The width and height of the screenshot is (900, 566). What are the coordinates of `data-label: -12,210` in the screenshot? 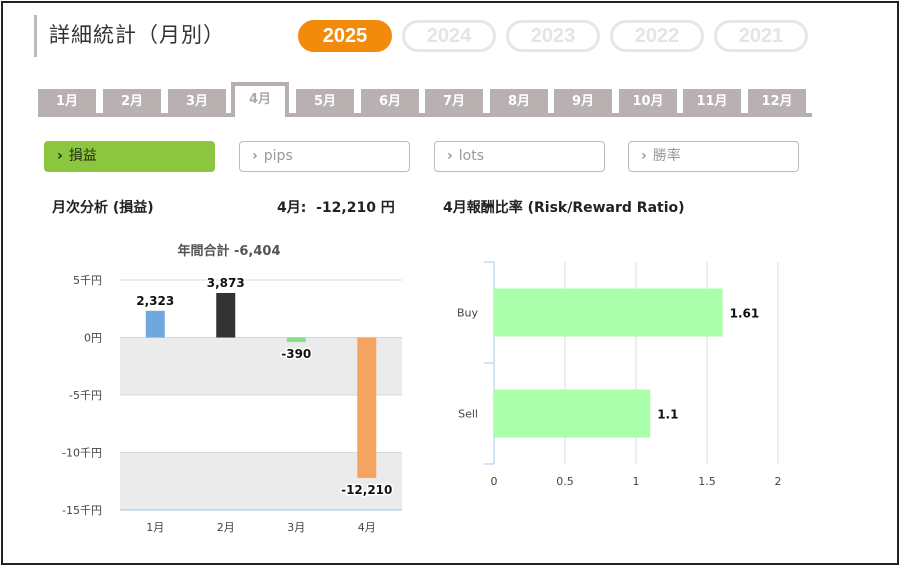 It's located at (366, 490).